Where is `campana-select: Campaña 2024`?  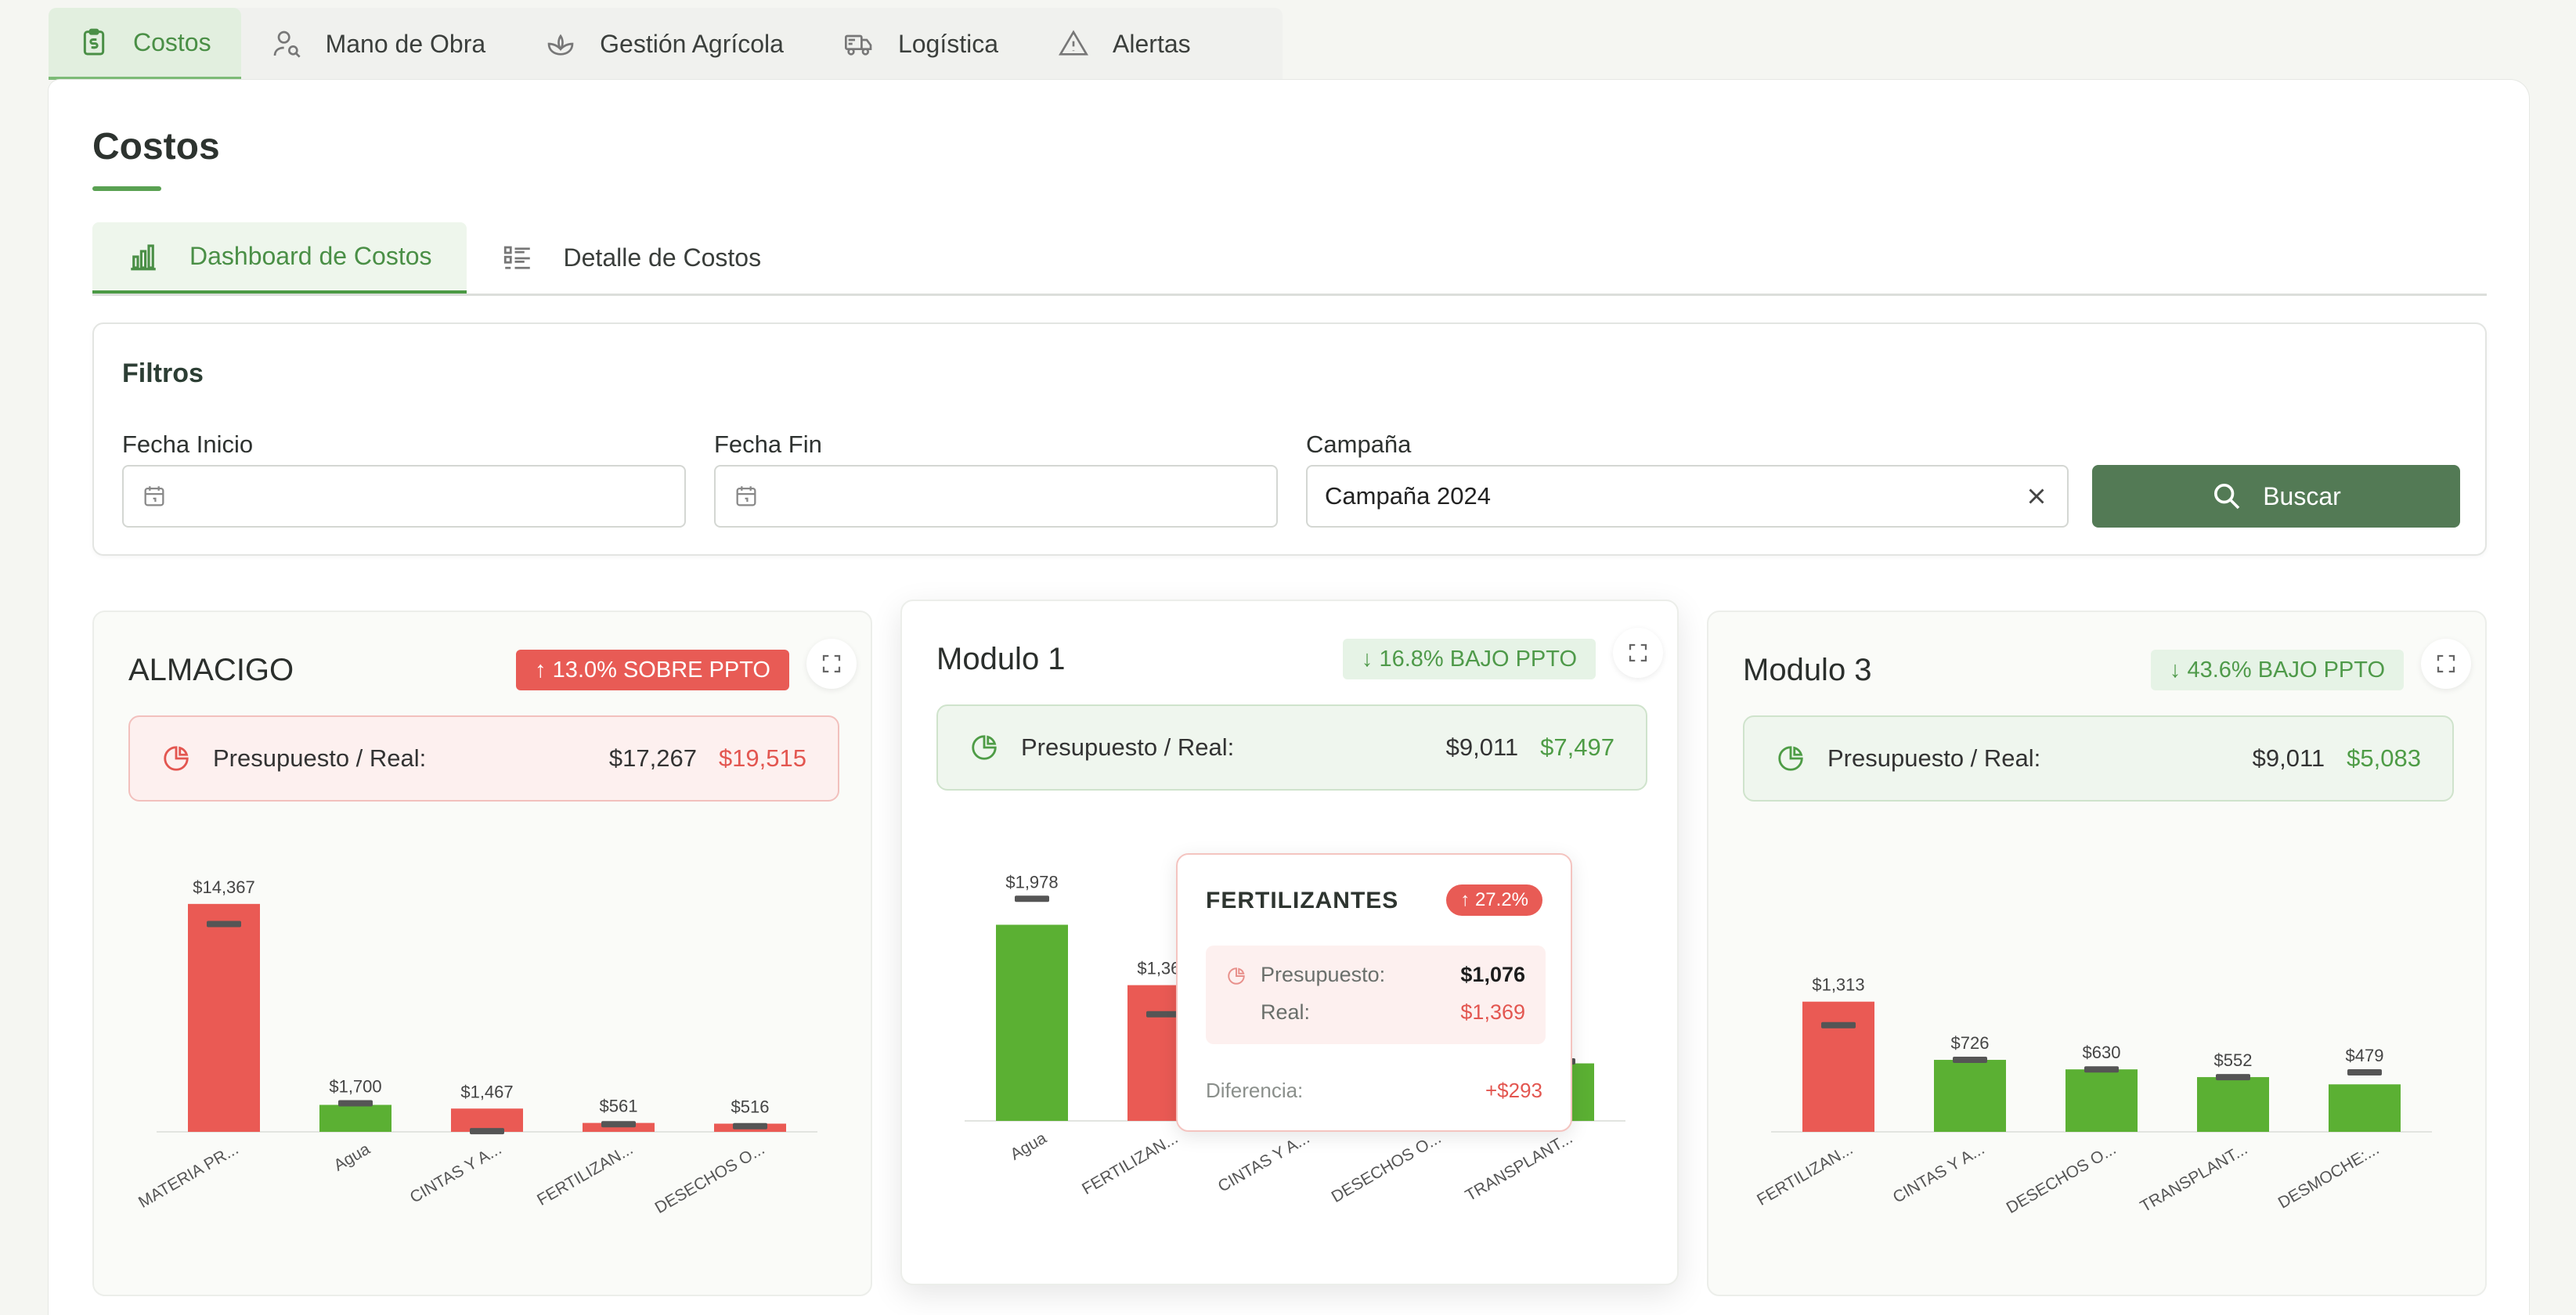
campana-select: Campaña 2024 is located at coordinates (1687, 497).